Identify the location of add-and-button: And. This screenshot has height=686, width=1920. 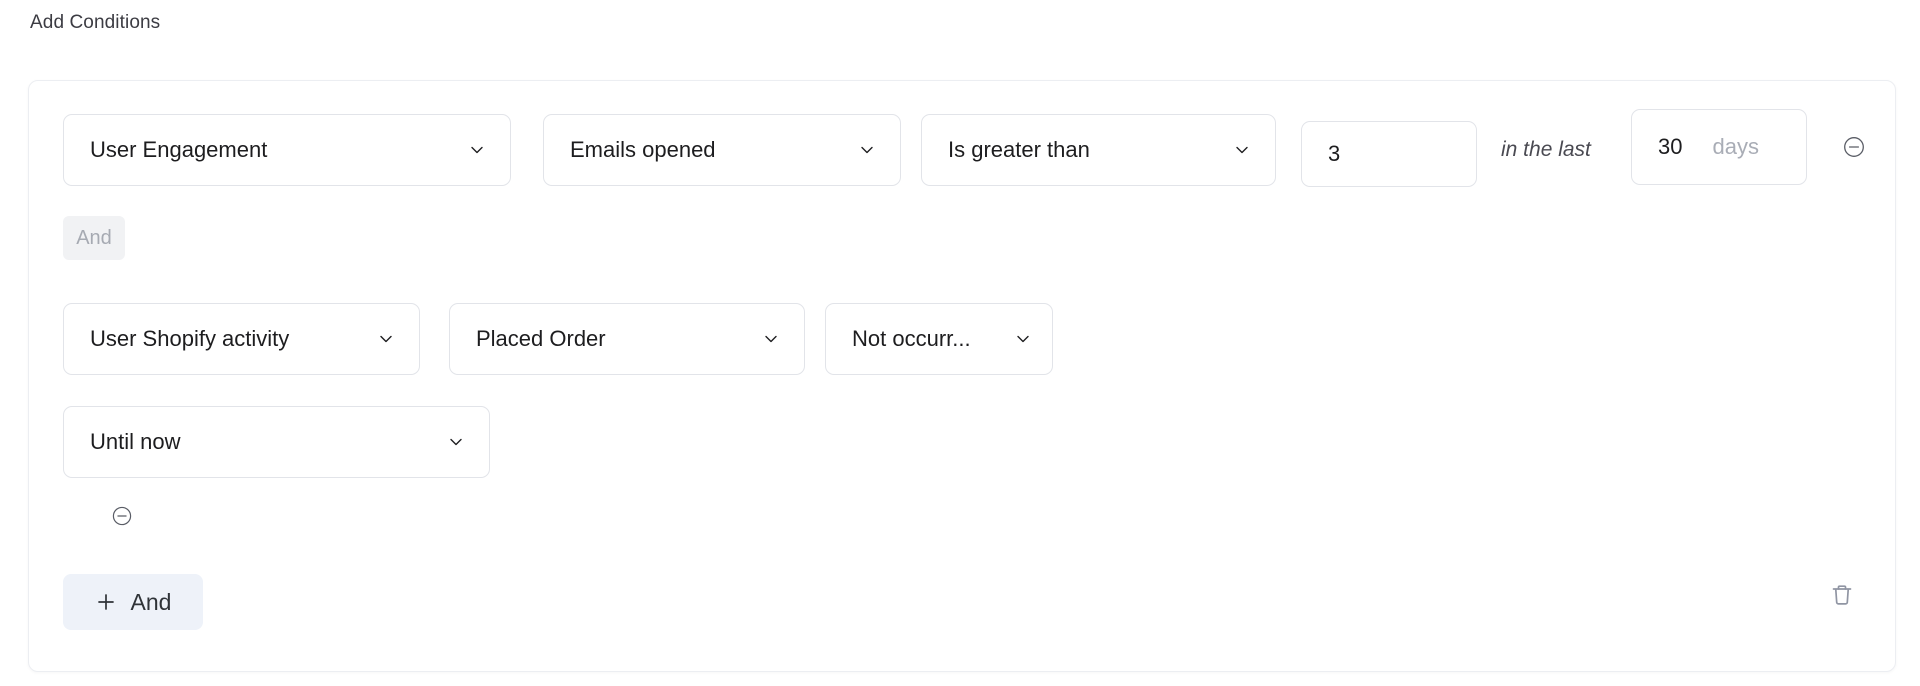
(133, 602).